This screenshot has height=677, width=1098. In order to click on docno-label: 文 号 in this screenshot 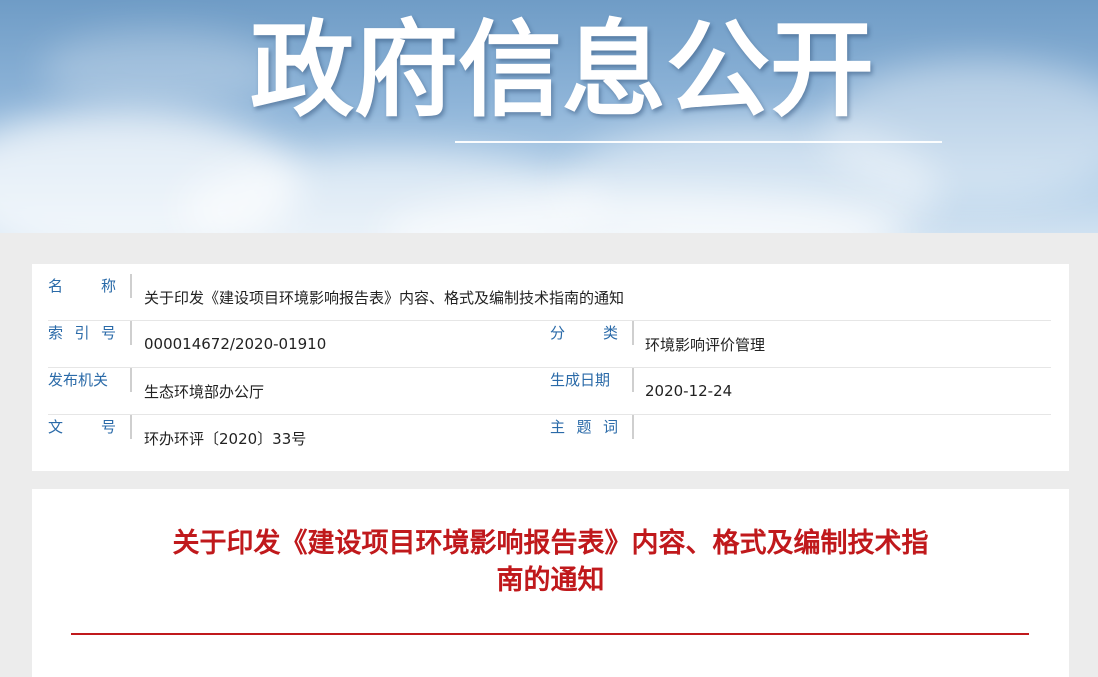, I will do `click(90, 427)`.